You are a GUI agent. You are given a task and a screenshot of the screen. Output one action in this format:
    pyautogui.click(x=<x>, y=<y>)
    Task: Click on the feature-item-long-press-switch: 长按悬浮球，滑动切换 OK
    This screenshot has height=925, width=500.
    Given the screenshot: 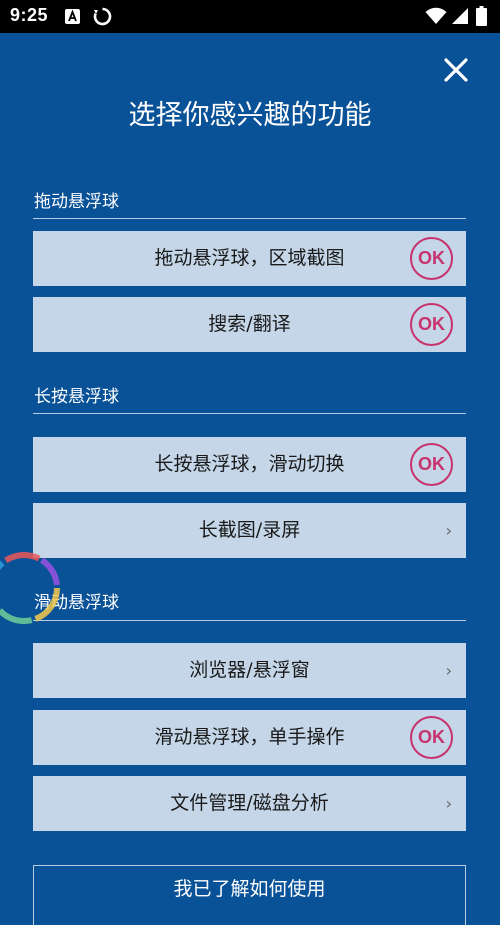 What is the action you would take?
    pyautogui.click(x=249, y=464)
    